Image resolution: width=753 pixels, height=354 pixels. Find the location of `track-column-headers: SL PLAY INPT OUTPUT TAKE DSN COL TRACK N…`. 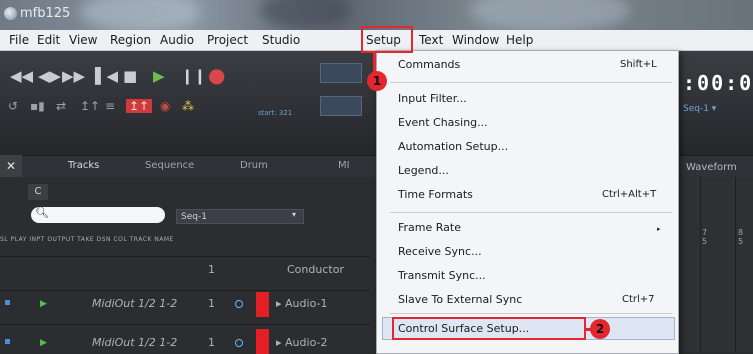

track-column-headers: SL PLAY INPT OUTPUT TAKE DSN COL TRACK N… is located at coordinates (87, 239).